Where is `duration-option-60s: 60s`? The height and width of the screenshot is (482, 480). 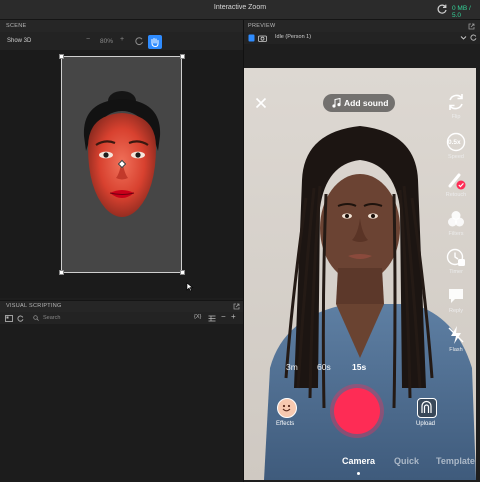 duration-option-60s: 60s is located at coordinates (324, 367).